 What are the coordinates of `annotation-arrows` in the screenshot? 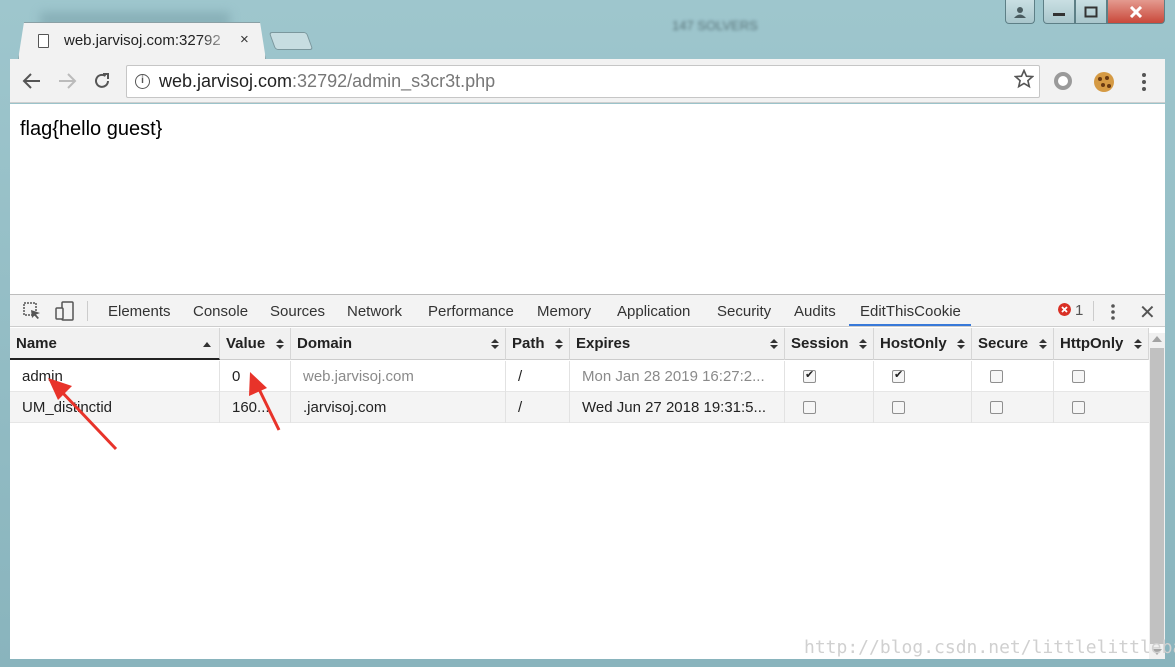 It's located at (164, 411).